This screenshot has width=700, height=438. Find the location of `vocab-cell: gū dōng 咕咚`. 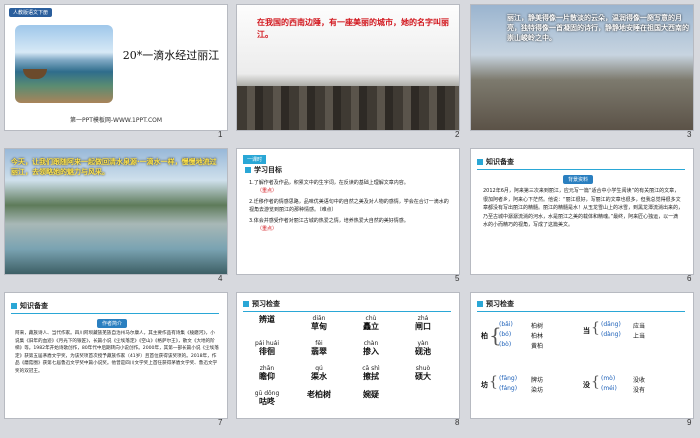

vocab-cell: gū dōng 咕咚 is located at coordinates (267, 398).